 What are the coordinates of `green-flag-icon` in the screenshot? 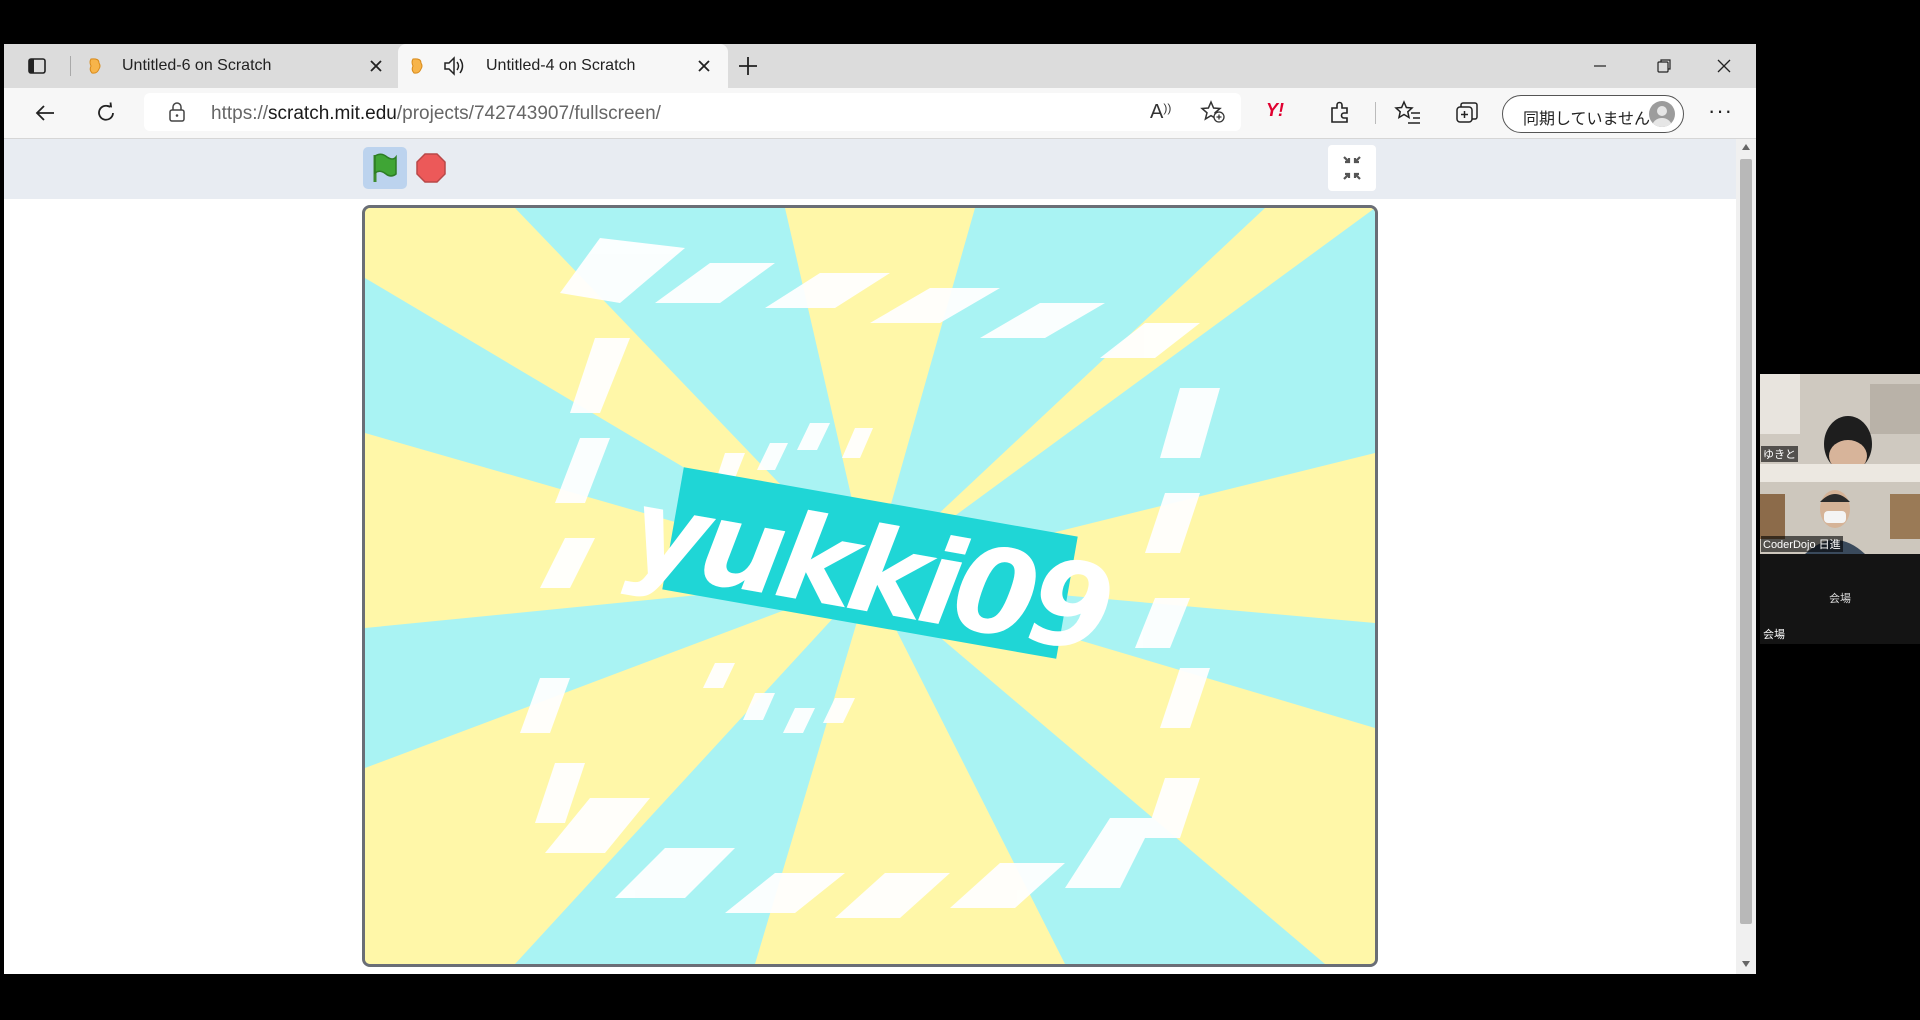 It's located at (385, 167).